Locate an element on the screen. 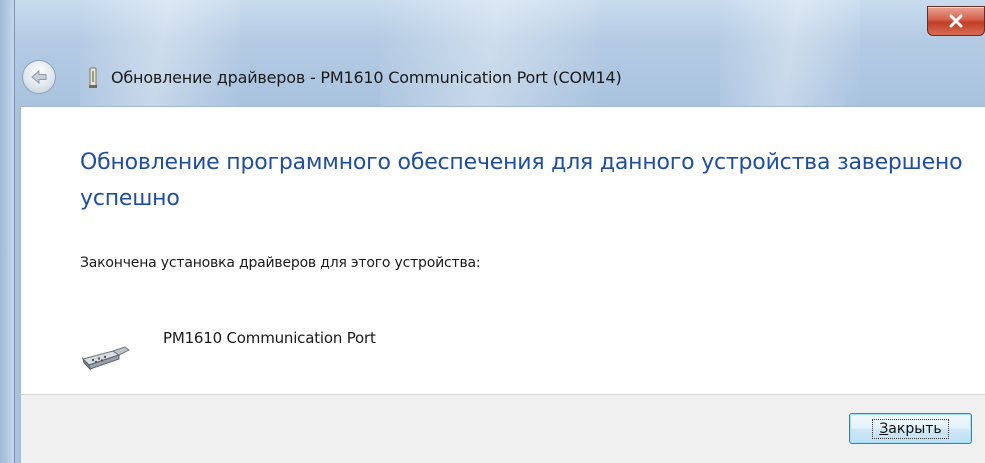 The height and width of the screenshot is (463, 985). serial-port-icon is located at coordinates (106, 358).